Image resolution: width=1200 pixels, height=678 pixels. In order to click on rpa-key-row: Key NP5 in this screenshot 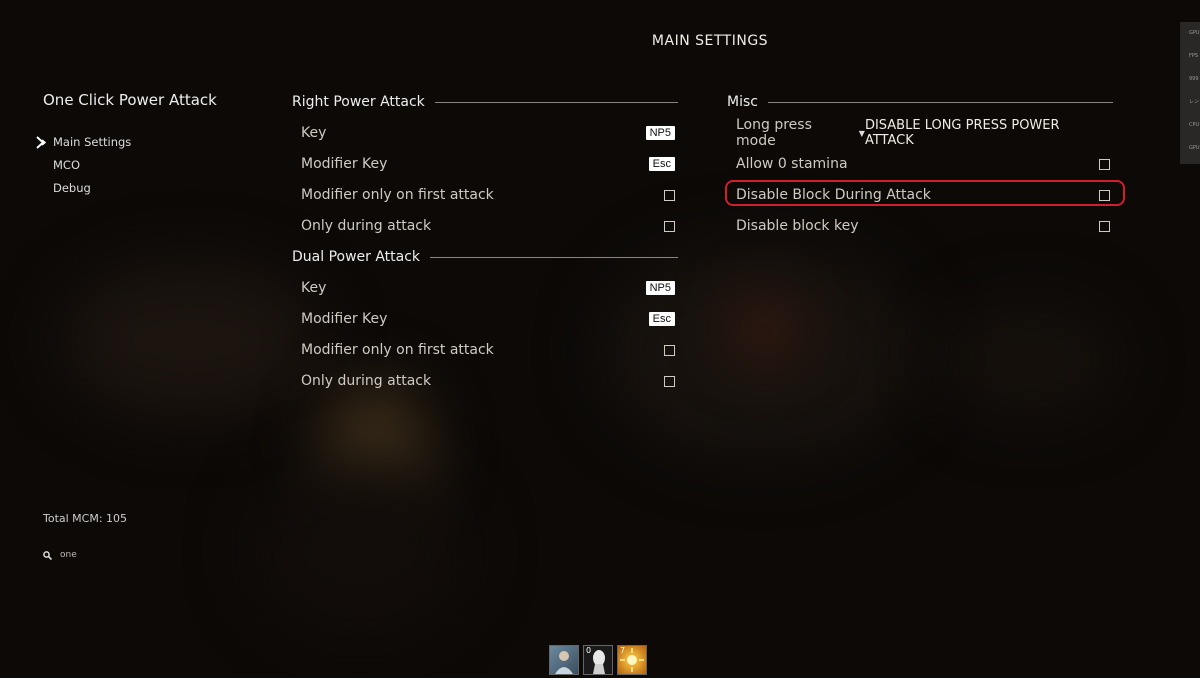, I will do `click(488, 133)`.